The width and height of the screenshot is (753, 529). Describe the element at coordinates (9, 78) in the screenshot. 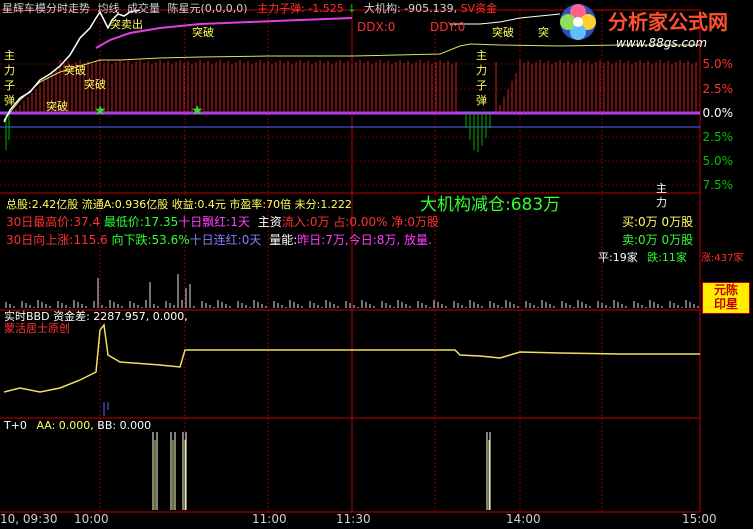

I see `zlzd-left: 主力子弹` at that location.